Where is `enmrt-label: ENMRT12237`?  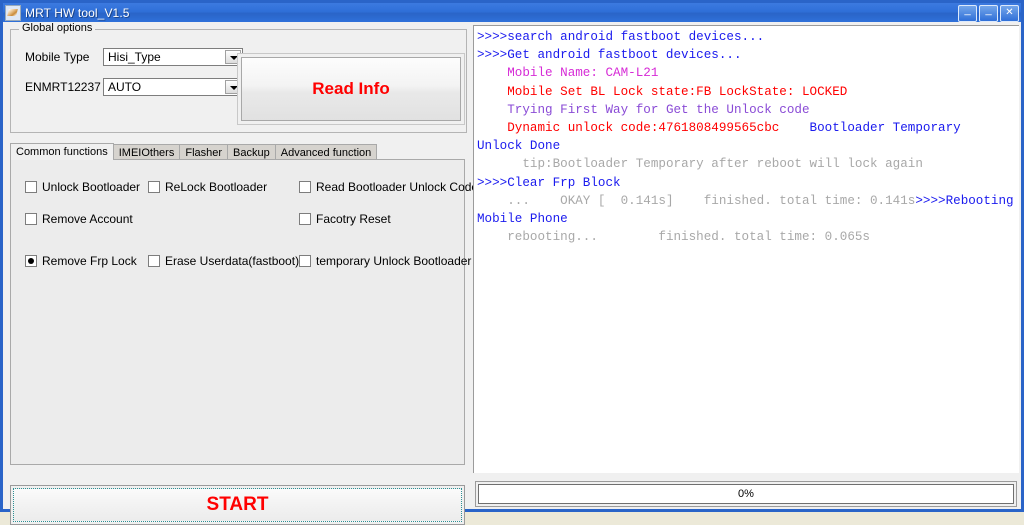 enmrt-label: ENMRT12237 is located at coordinates (63, 87).